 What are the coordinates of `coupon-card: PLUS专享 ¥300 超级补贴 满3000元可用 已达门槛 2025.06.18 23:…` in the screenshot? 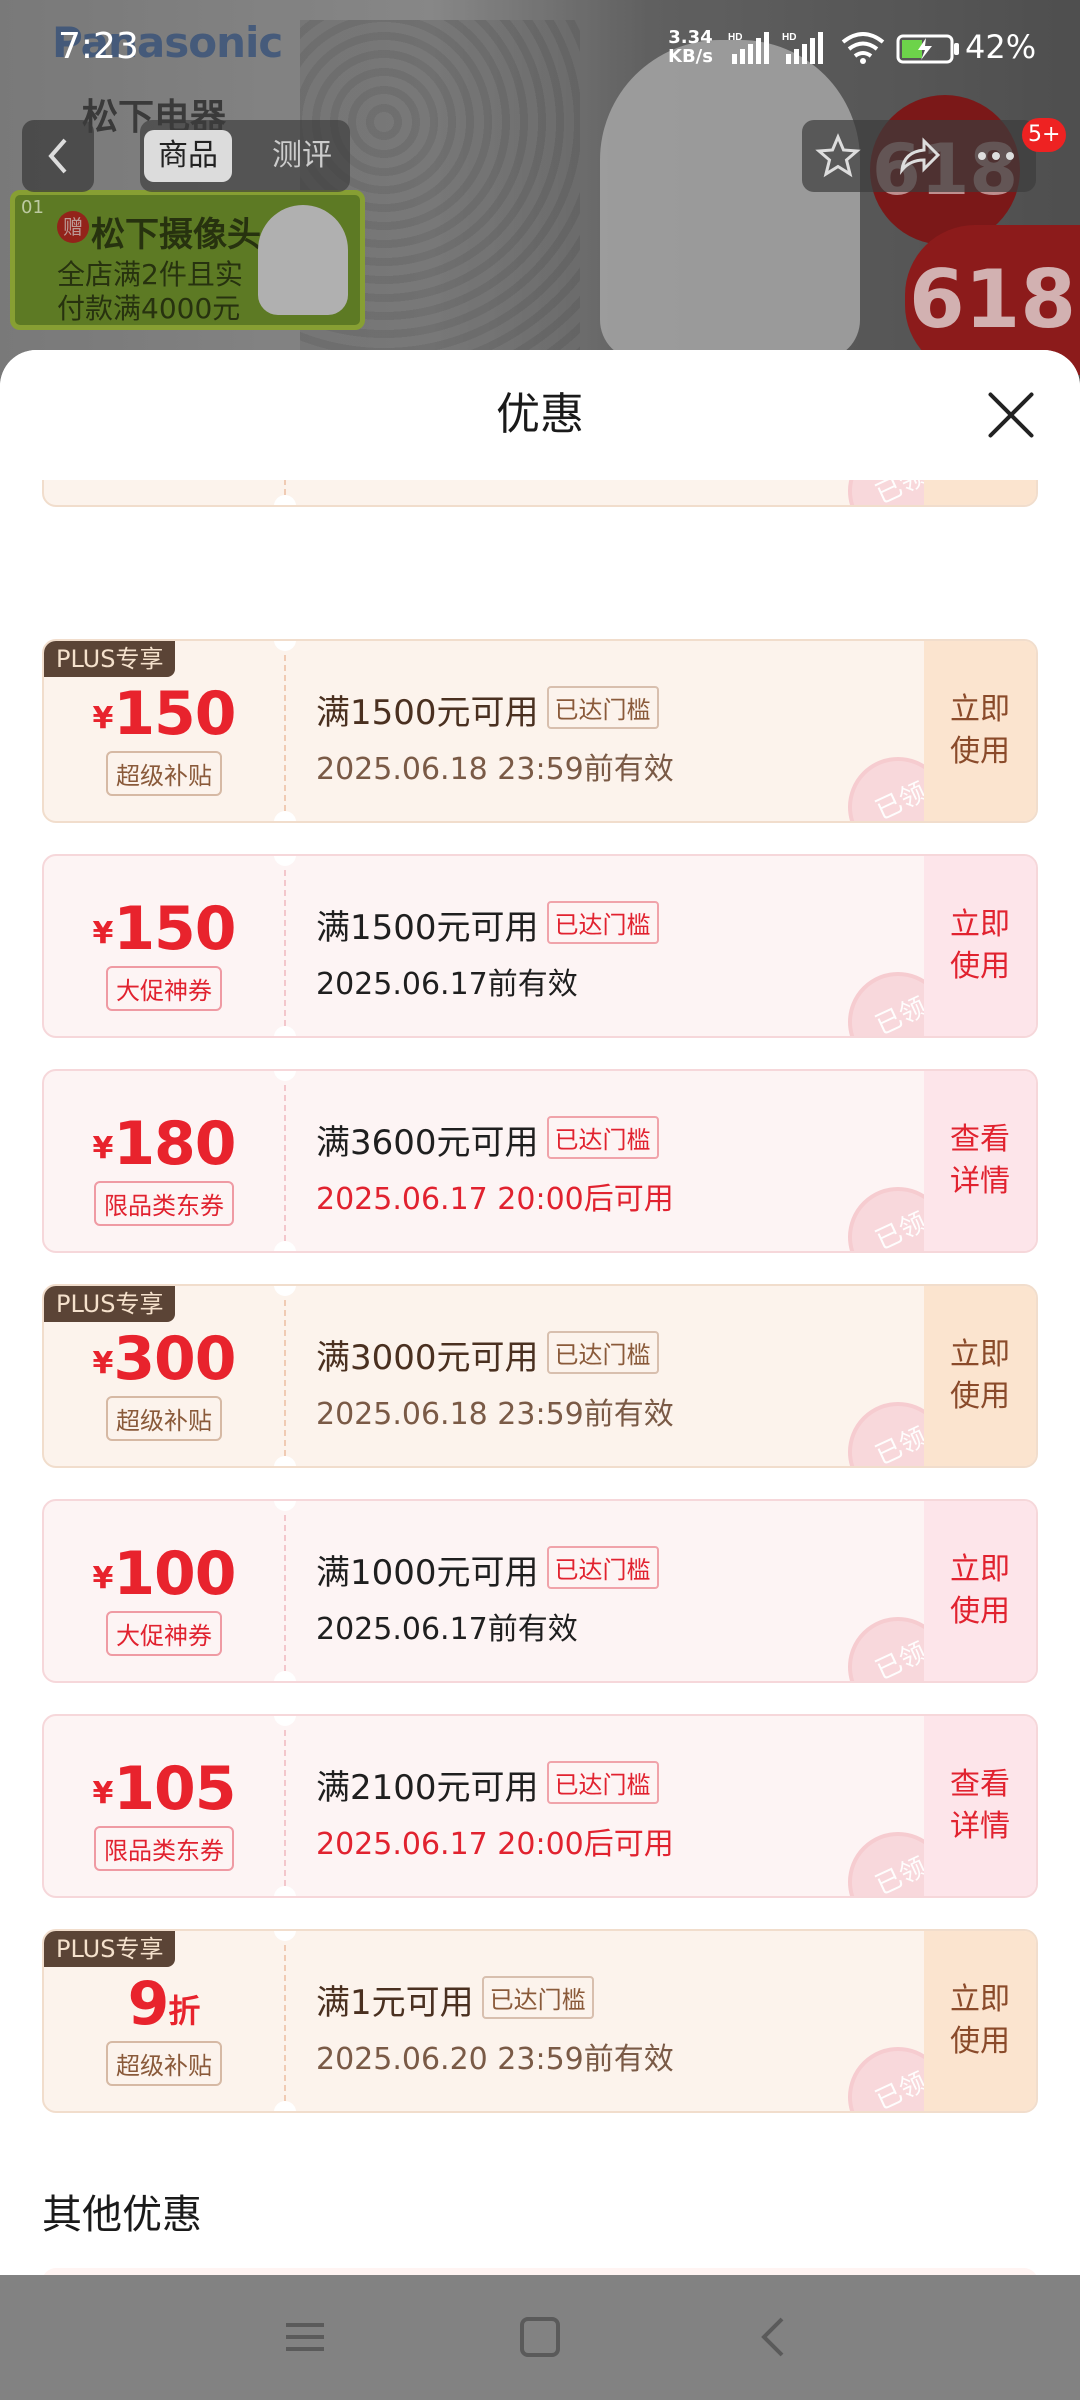 It's located at (540, 1376).